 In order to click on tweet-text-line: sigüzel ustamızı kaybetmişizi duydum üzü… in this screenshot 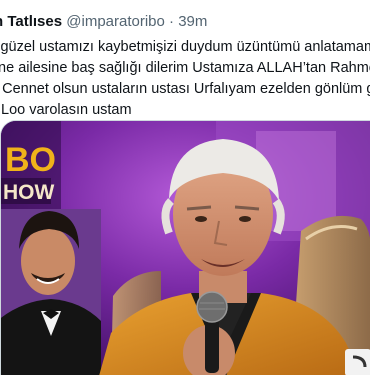, I will do `click(185, 47)`.